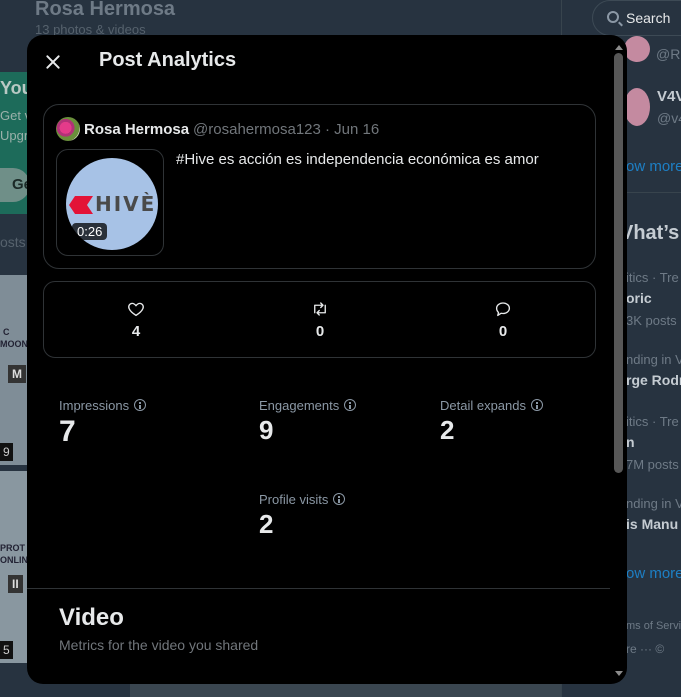 The height and width of the screenshot is (697, 681). I want to click on thumb-text: PROT, so click(13, 548).